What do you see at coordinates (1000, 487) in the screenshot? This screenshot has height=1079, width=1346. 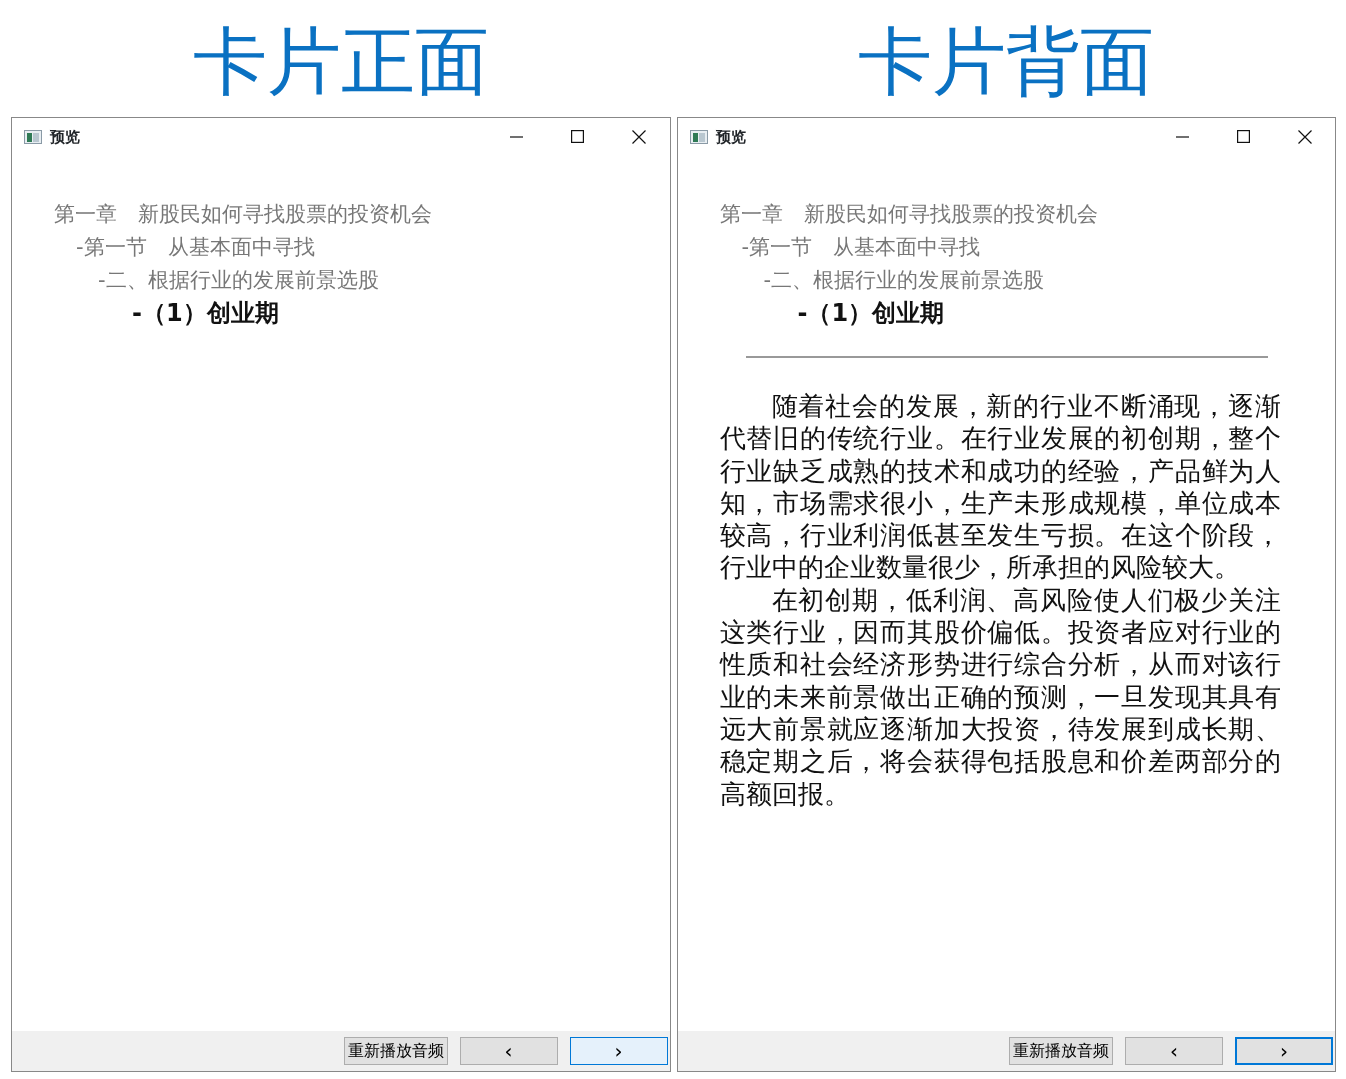 I see `paragraph: 随着社会的发展，新的行业不断涌现，逐渐代替旧的传统行业。在行业发展的初创期，整个行业缺乏成熟的技术和成功的经验，产品鲜为人知，市场需求很小，生产未形成规模，单位成本较高，行业利润低甚至发生亏损。在这个阶段，行业中的企业数量很少，所承担的风险较大。` at bounding box center [1000, 487].